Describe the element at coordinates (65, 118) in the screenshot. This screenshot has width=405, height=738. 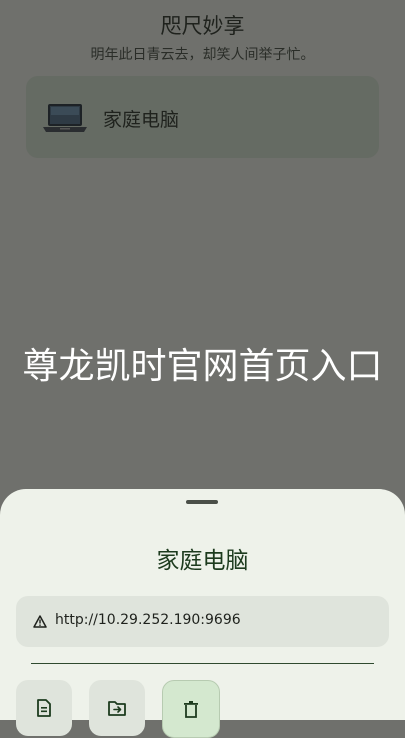
I see `laptop-icon` at that location.